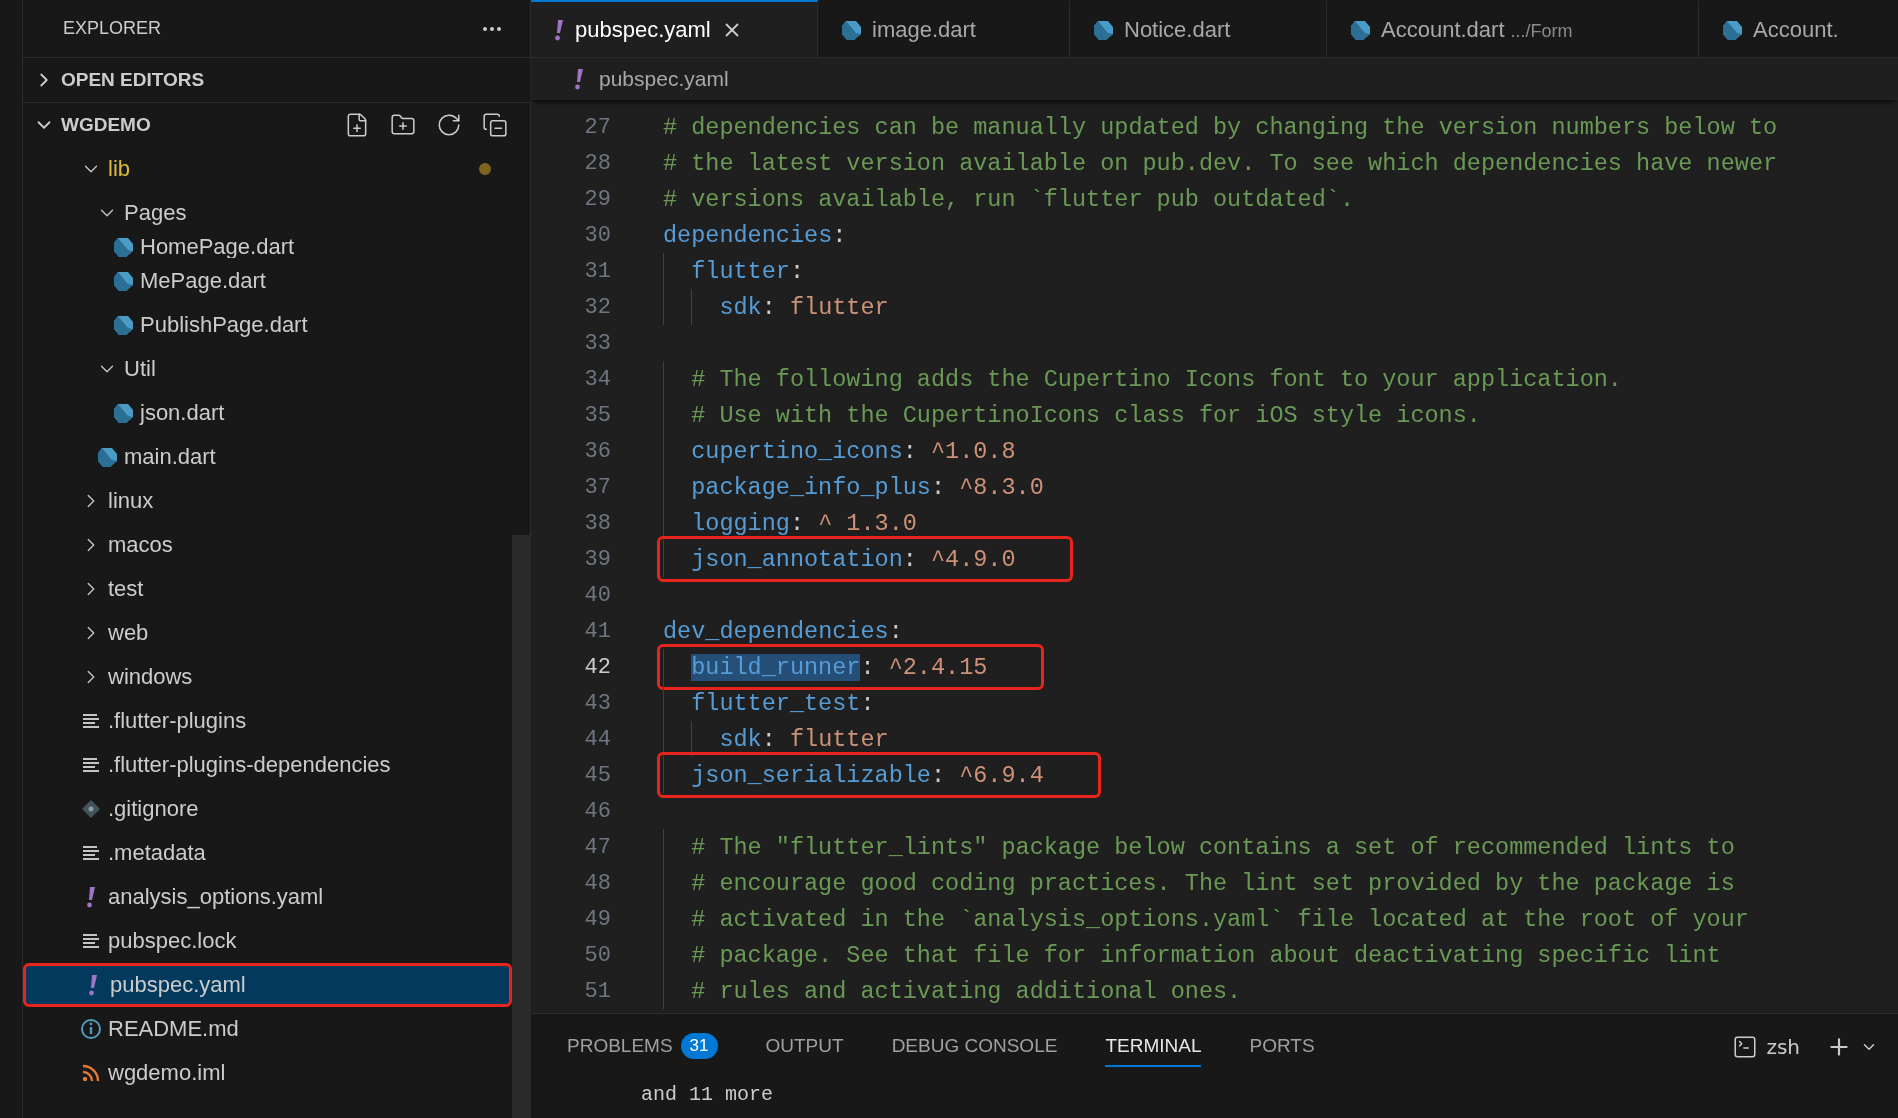 This screenshot has width=1898, height=1118. I want to click on line-number: 29, so click(597, 199).